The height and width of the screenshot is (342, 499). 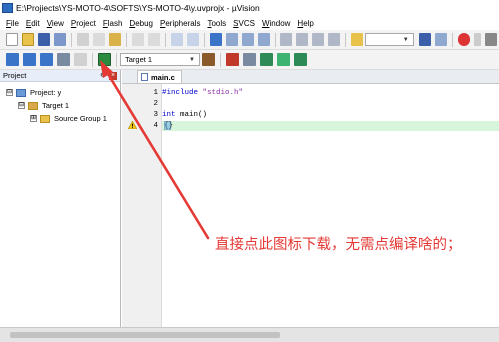 I want to click on text-caret, so click(x=167, y=125).